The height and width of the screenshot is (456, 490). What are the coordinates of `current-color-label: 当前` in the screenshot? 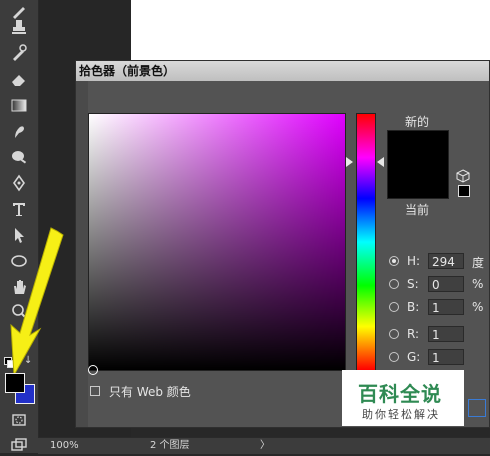 It's located at (417, 210).